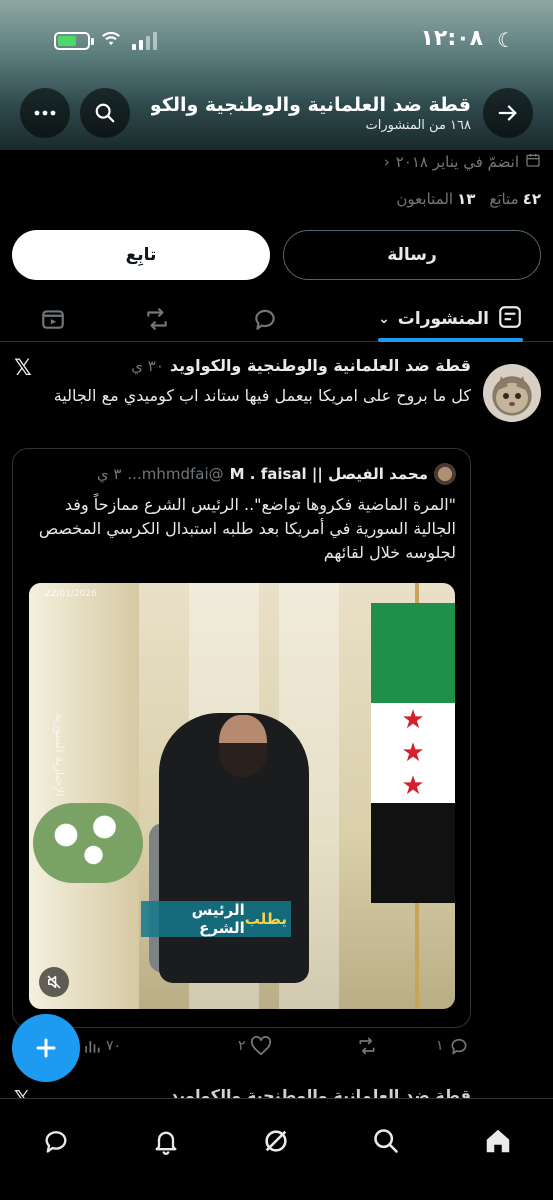 This screenshot has width=553, height=1200. I want to click on grok-icon, so click(276, 1141).